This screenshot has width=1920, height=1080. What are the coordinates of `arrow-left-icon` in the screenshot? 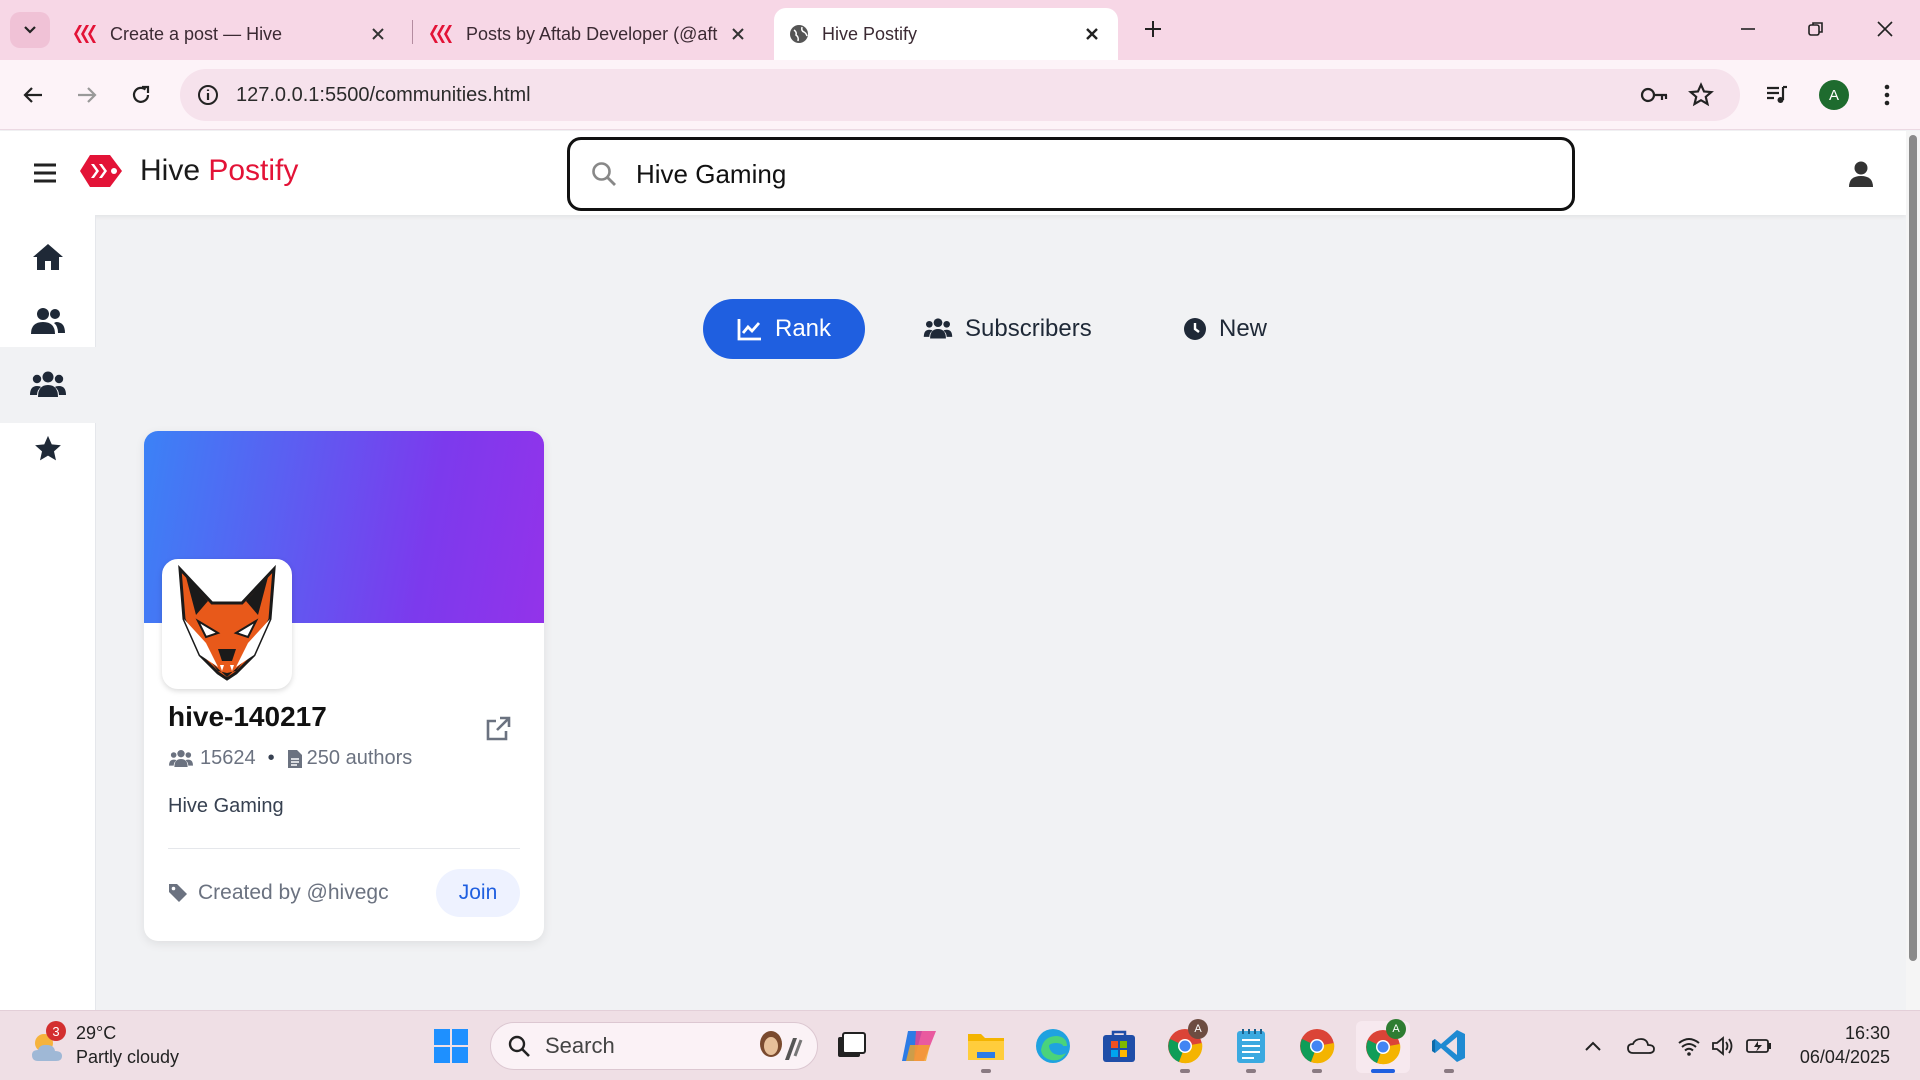 It's located at (32, 95).